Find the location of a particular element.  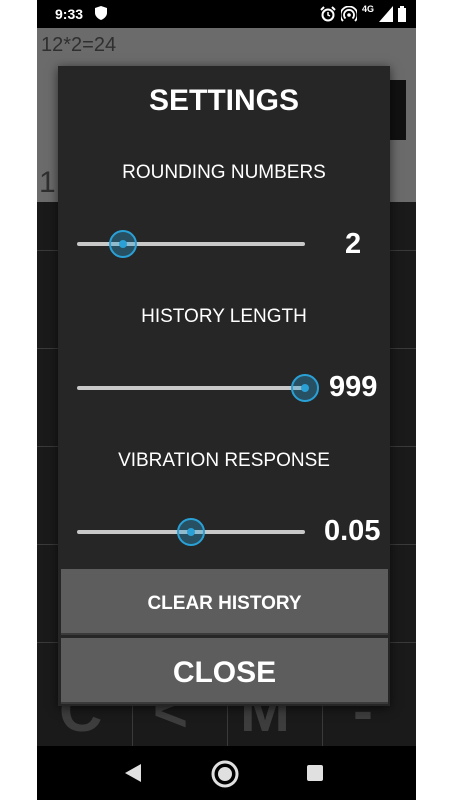

vibration-response-label: VIBRATION RESPONSE is located at coordinates (224, 460).